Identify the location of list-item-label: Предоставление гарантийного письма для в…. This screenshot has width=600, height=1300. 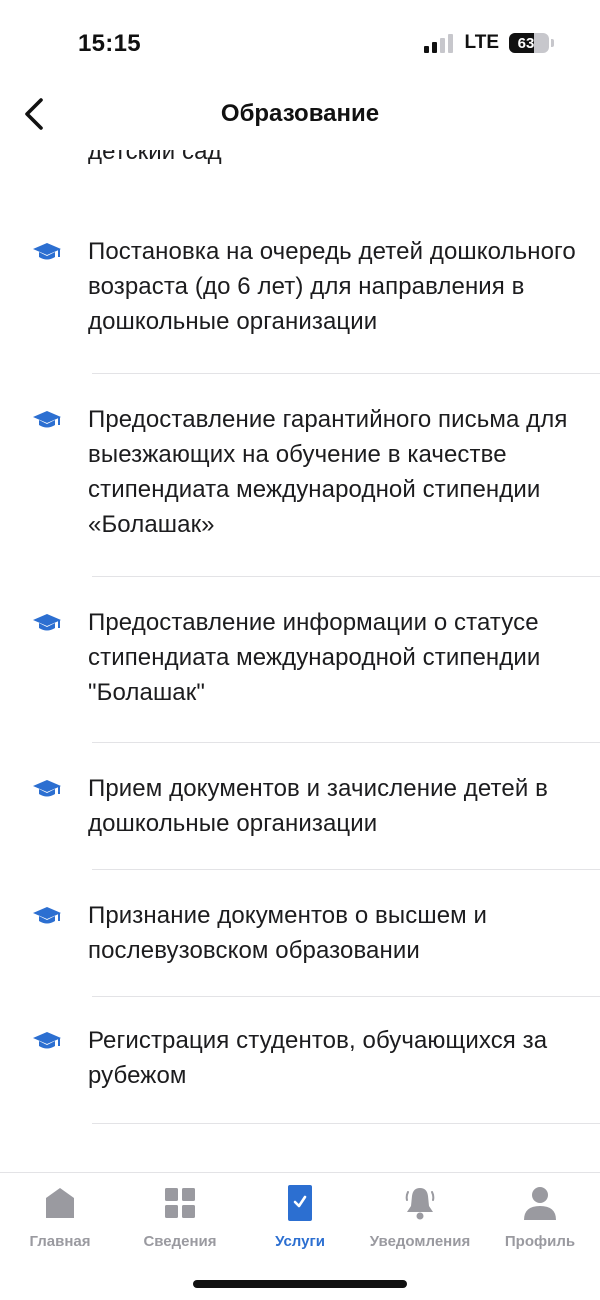
(328, 472).